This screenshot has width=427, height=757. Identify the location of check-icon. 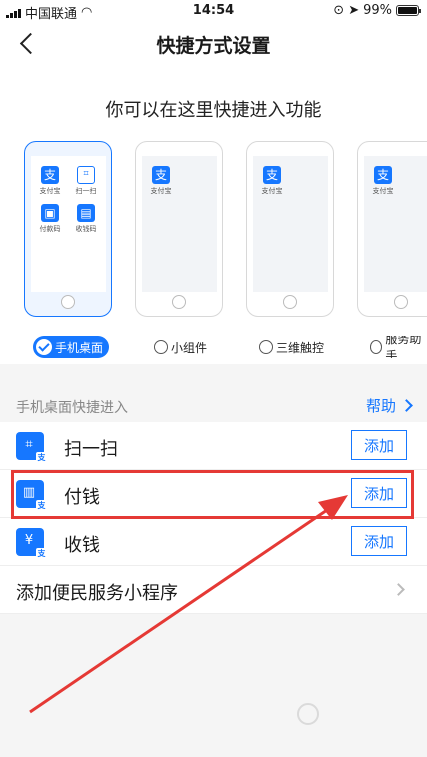
(44, 347).